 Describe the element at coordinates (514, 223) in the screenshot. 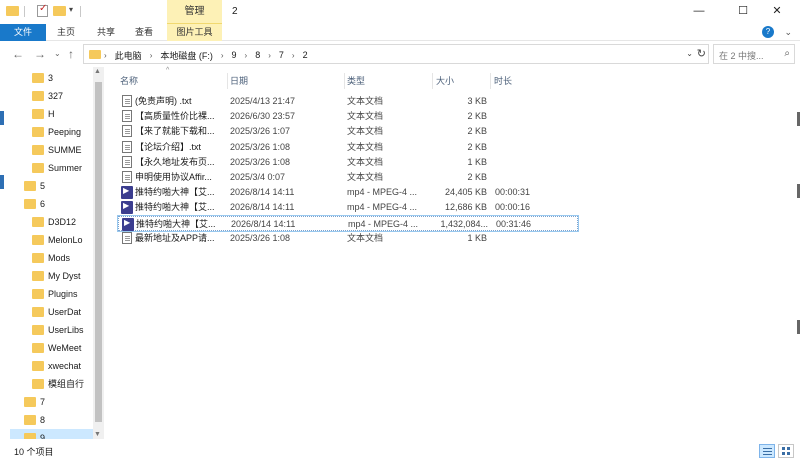

I see `file-duration: 00:31:46` at that location.